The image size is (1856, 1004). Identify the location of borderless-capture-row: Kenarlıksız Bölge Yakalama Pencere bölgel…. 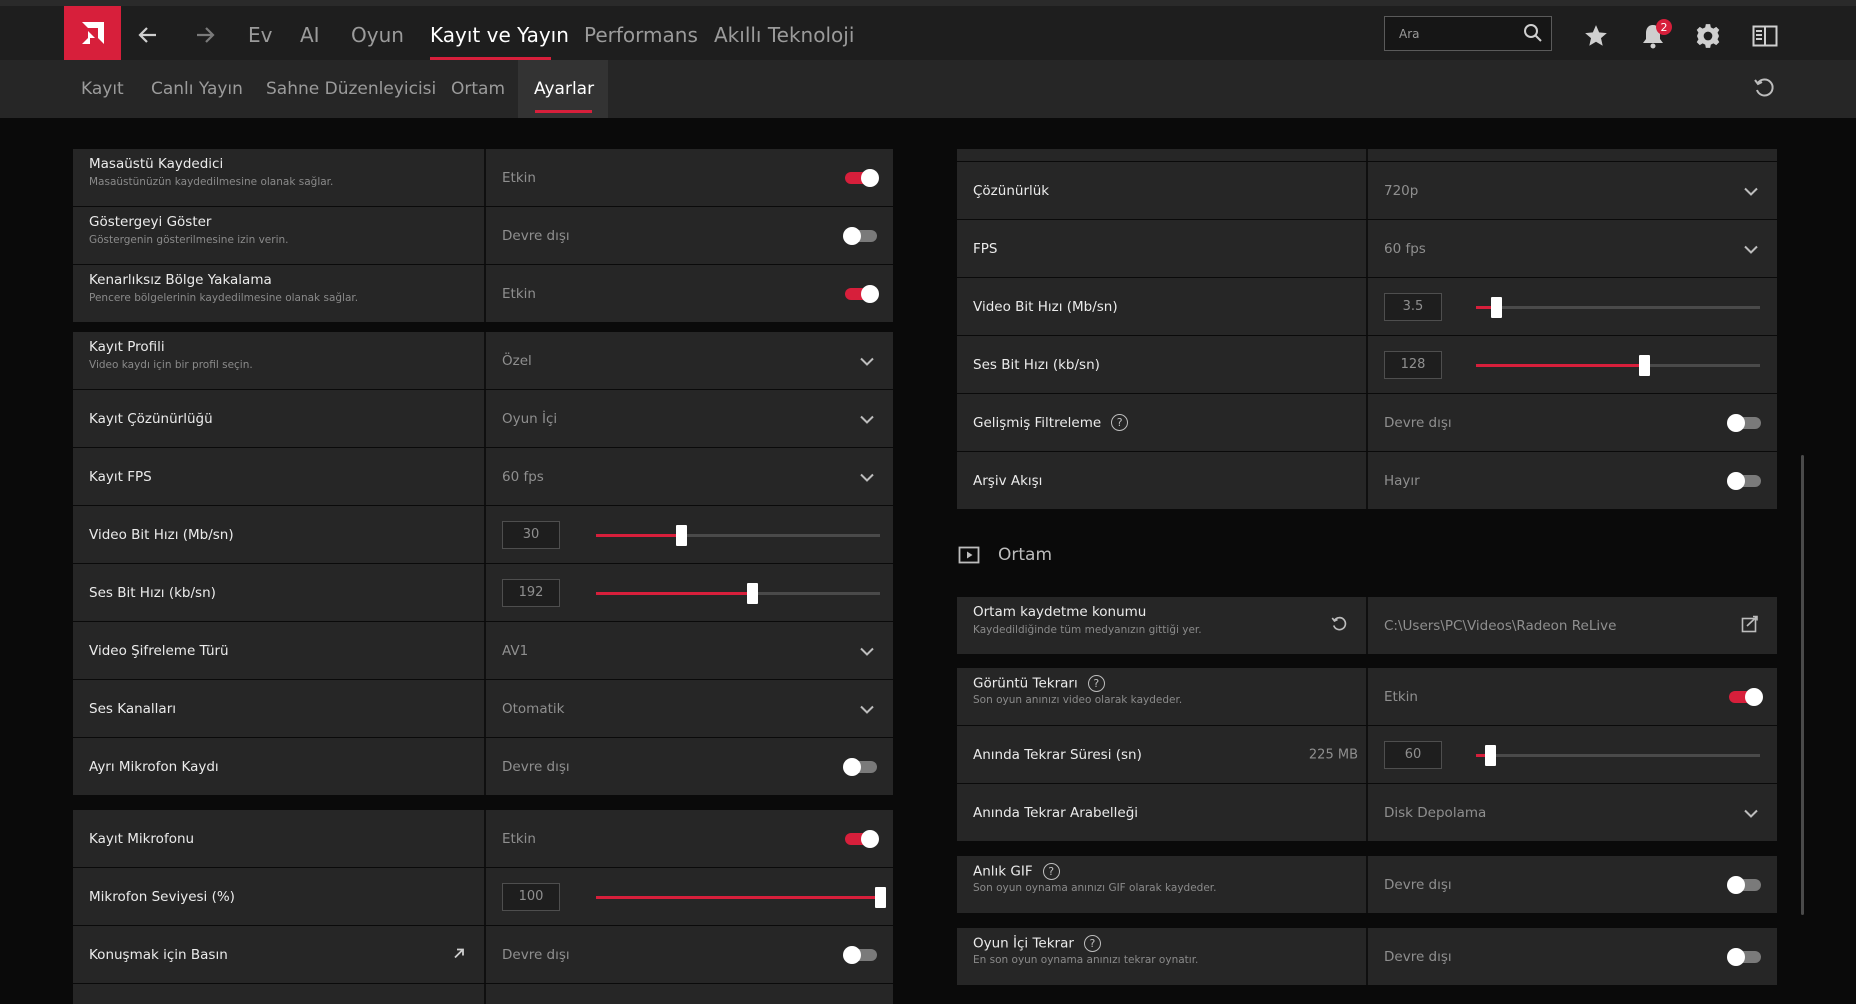
(483, 293).